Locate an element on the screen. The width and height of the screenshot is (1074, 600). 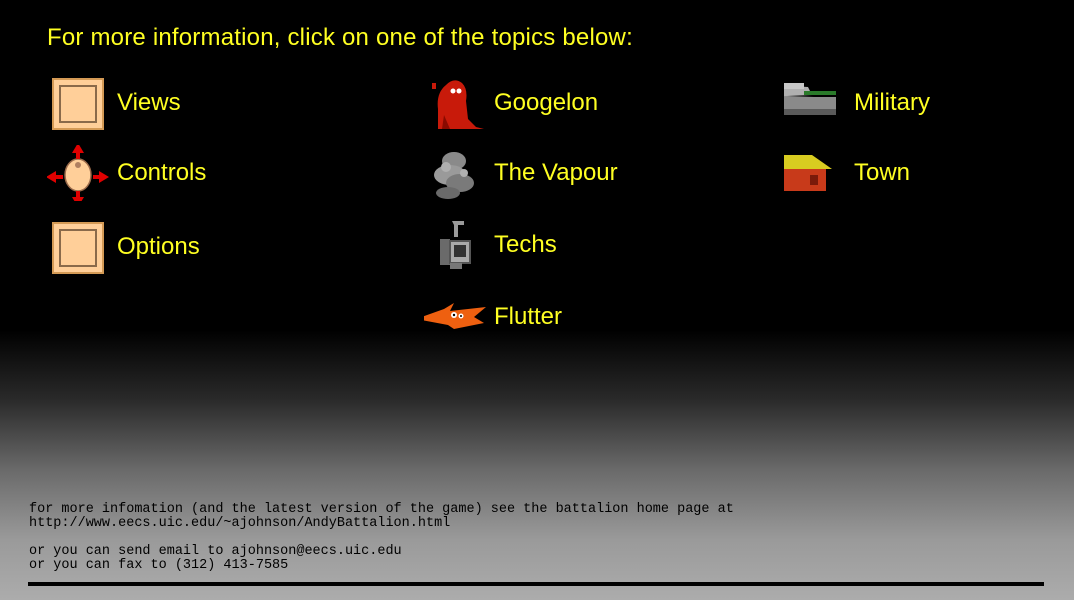
topic-military: Military is located at coordinates (857, 103).